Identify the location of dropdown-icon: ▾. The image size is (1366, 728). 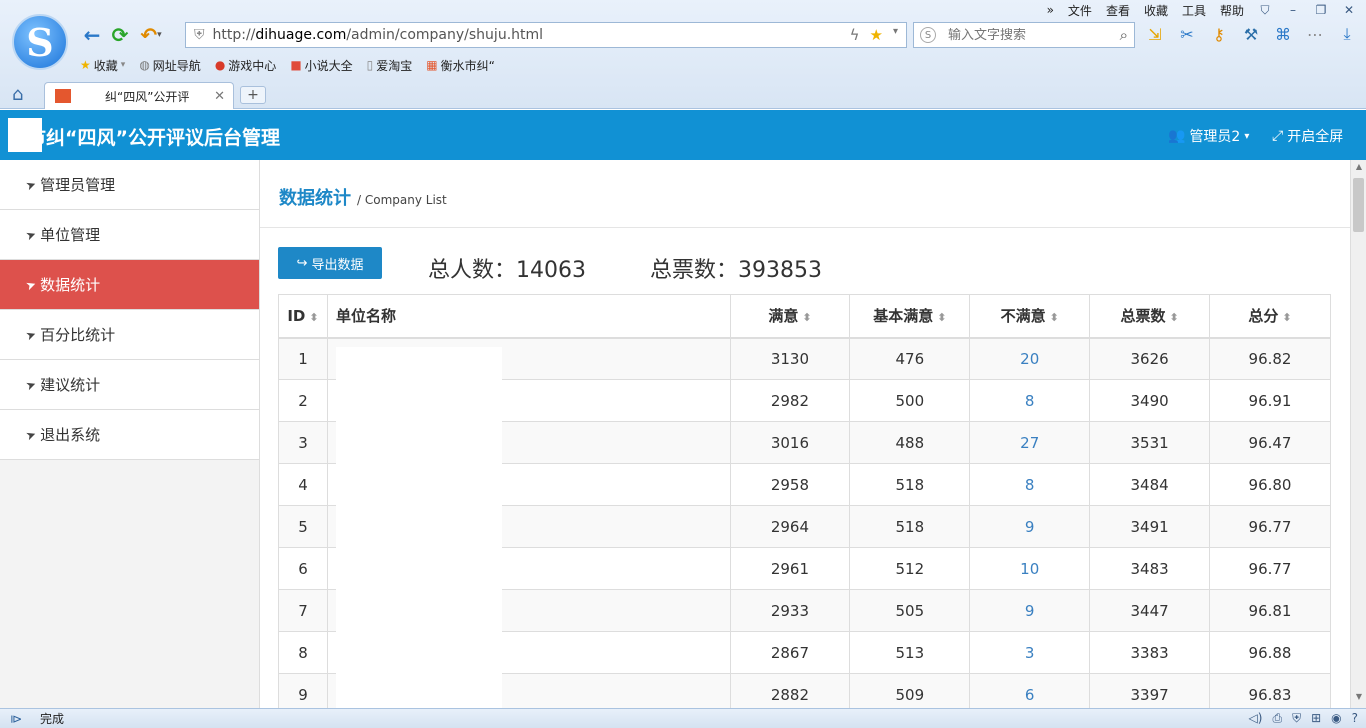
(895, 35).